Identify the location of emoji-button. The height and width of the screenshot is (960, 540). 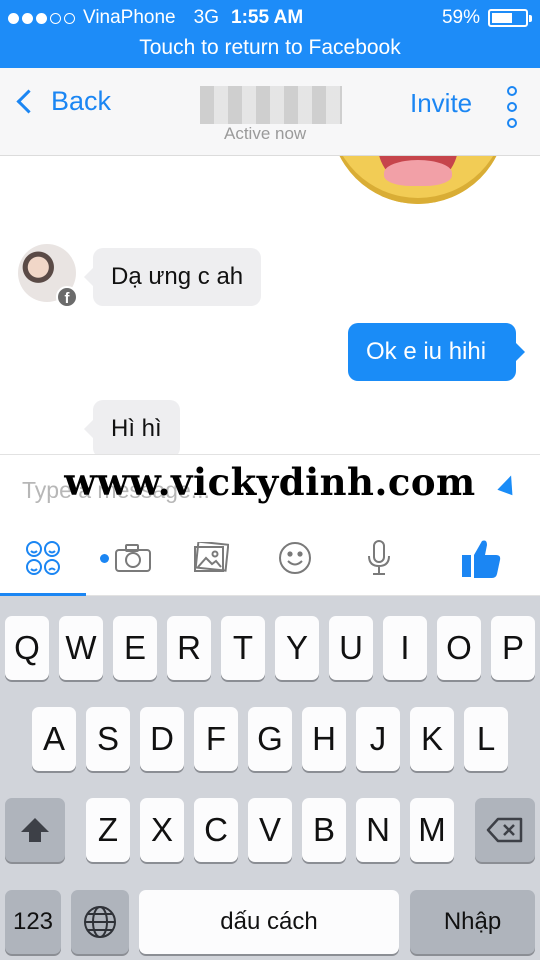
(295, 558).